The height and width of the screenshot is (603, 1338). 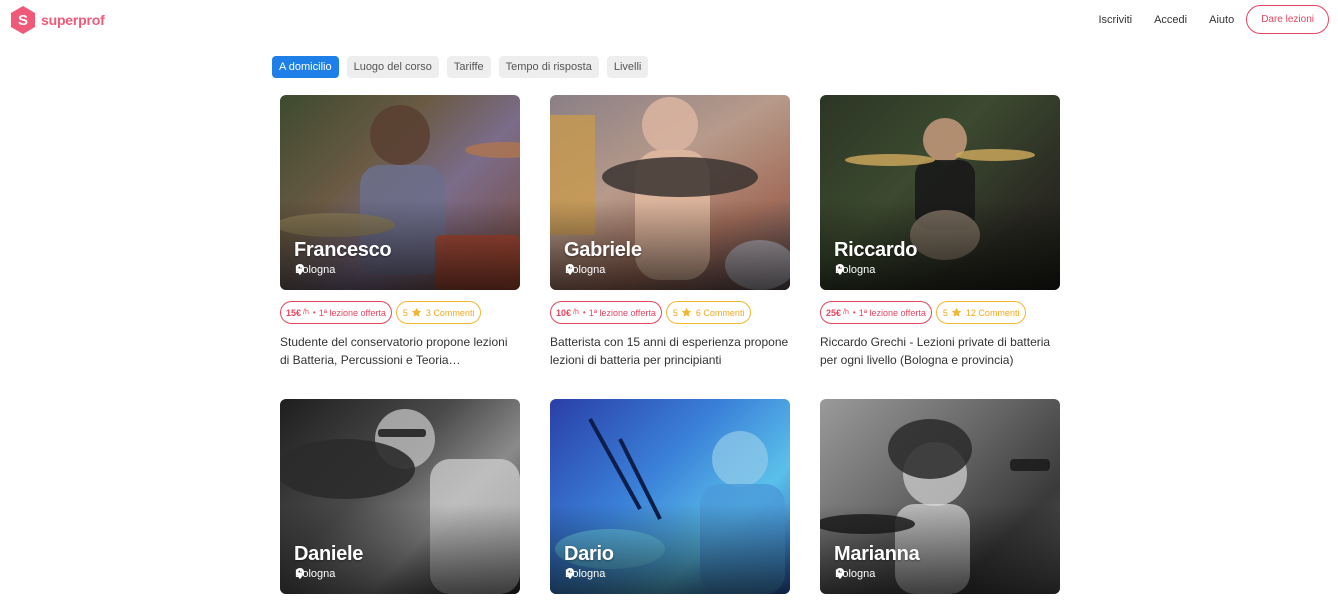 I want to click on teacher-photo: Daniele Bologna, so click(x=400, y=496).